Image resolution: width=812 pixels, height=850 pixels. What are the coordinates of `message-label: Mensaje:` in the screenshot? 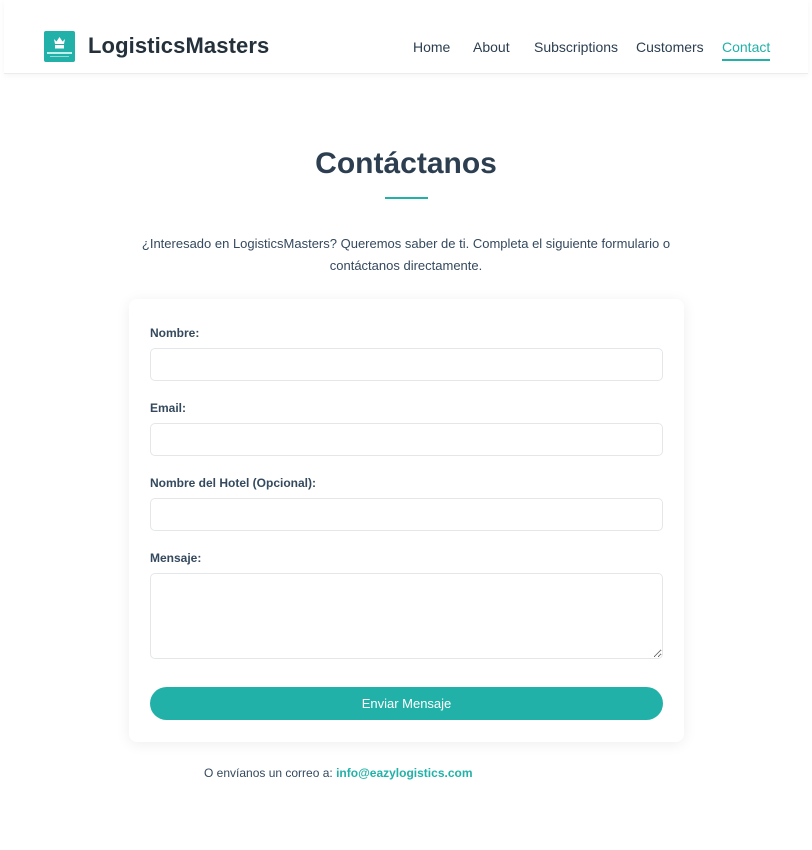 It's located at (176, 558).